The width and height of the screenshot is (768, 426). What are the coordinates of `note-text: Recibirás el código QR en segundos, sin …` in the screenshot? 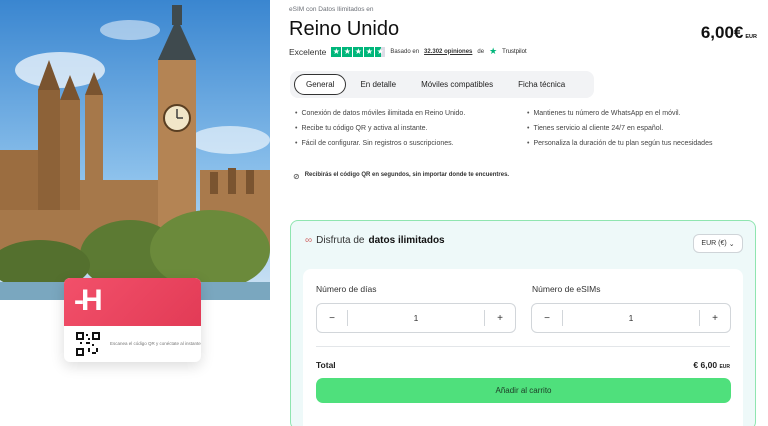 It's located at (407, 175).